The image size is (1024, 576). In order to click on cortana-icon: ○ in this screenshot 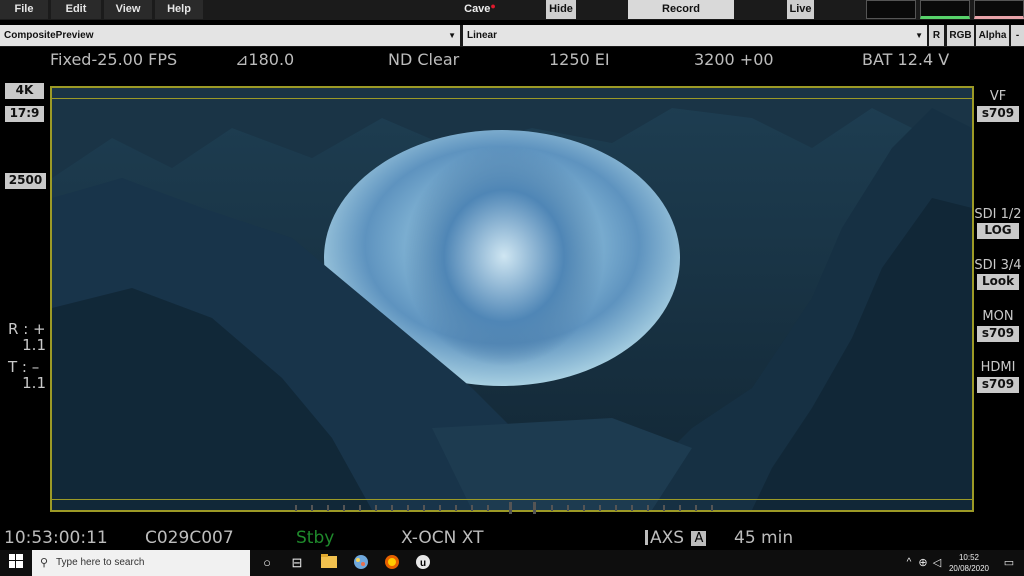, I will do `click(267, 563)`.